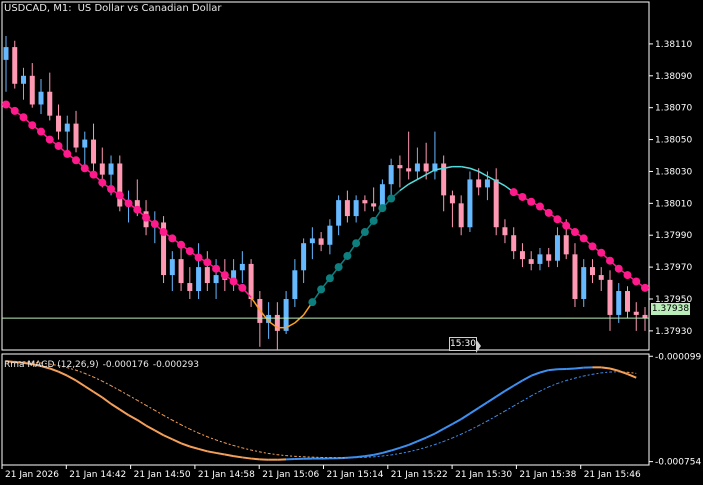 The width and height of the screenshot is (703, 485). Describe the element at coordinates (675, 410) in the screenshot. I see `macd-axis: -0.000099 -0.000754` at that location.